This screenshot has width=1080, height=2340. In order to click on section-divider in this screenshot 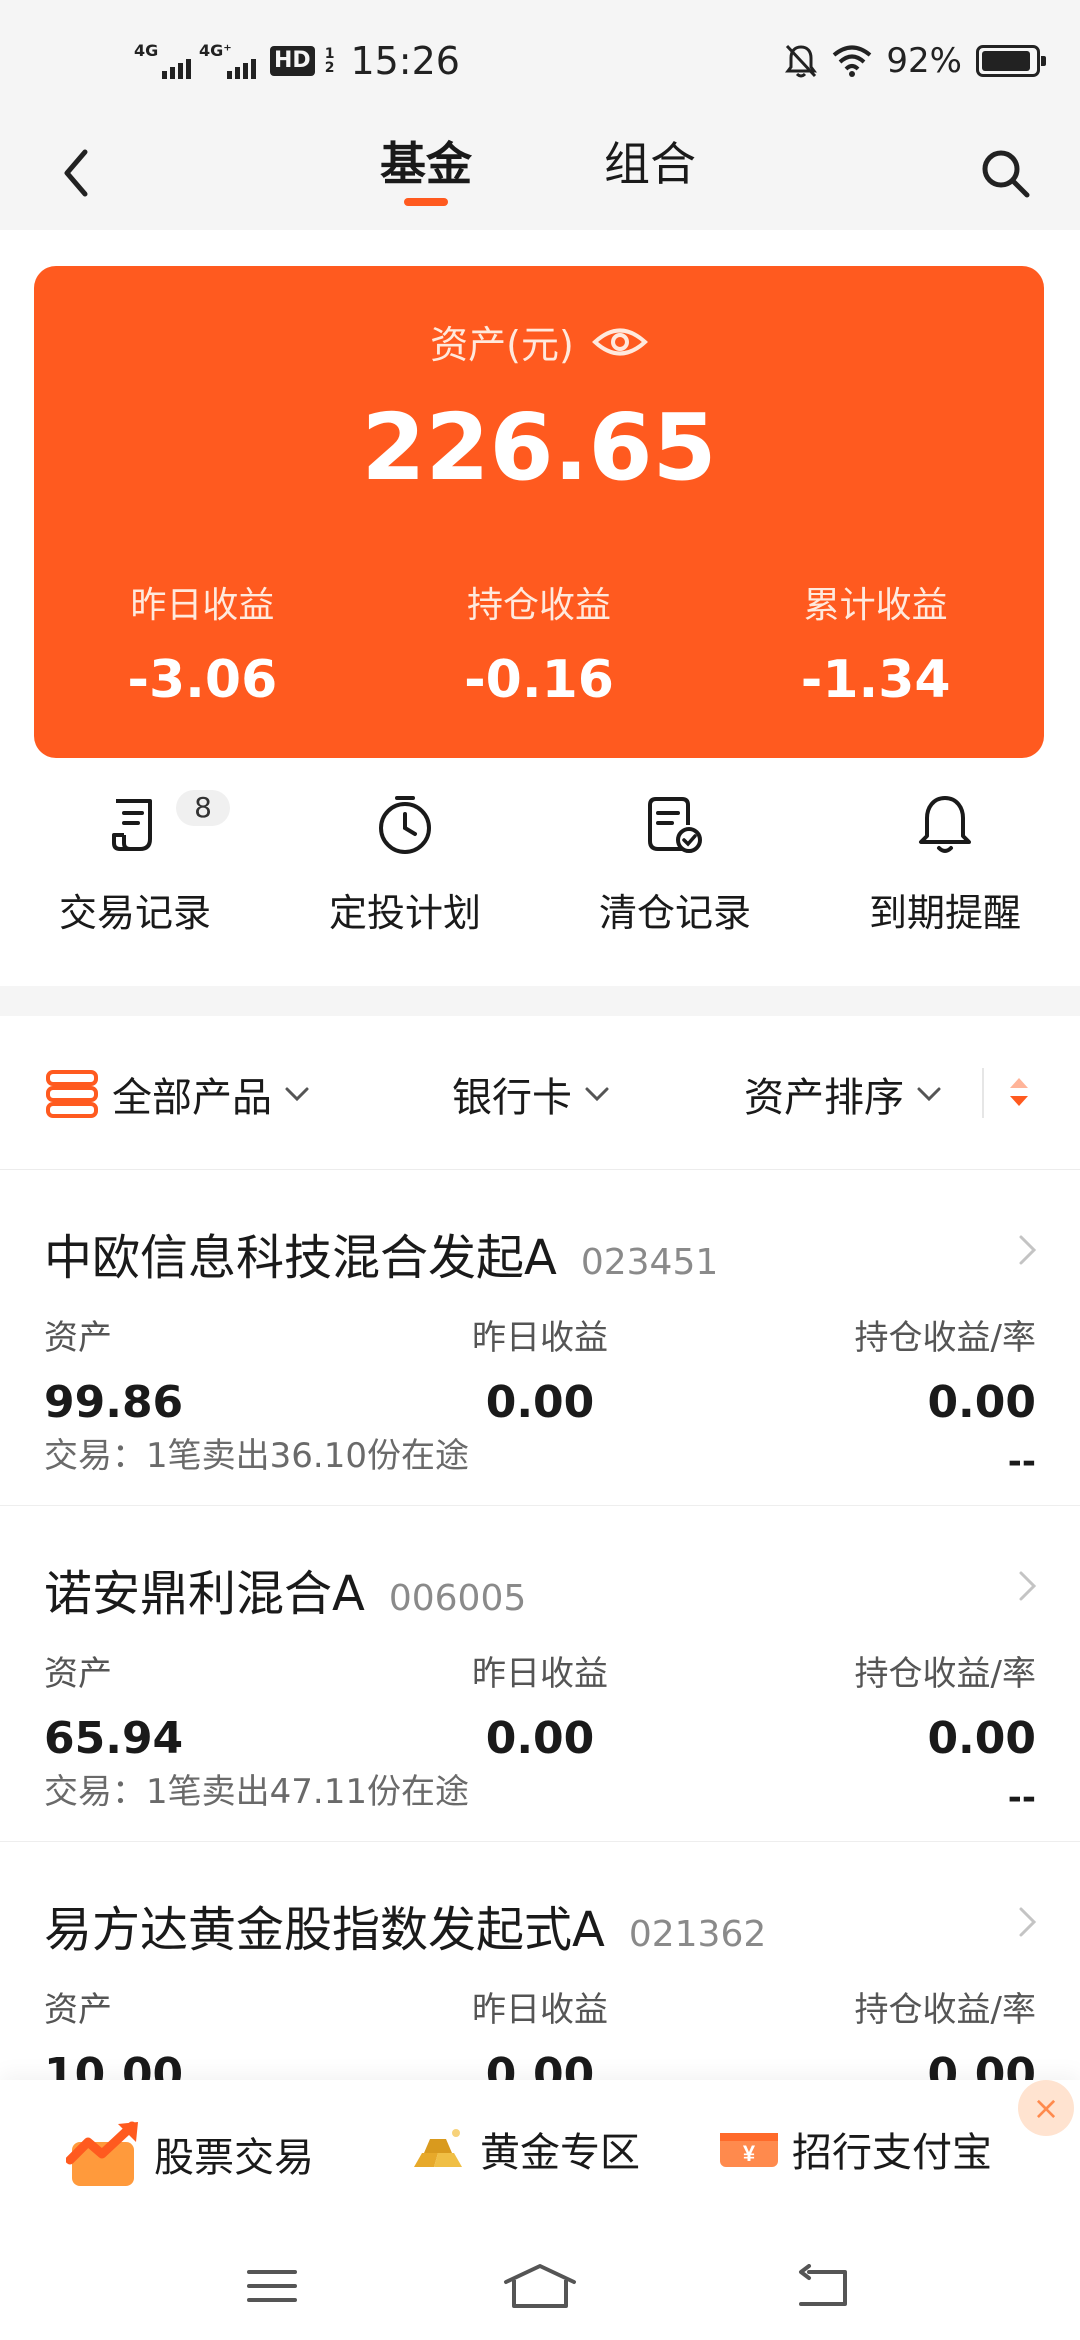, I will do `click(540, 1001)`.